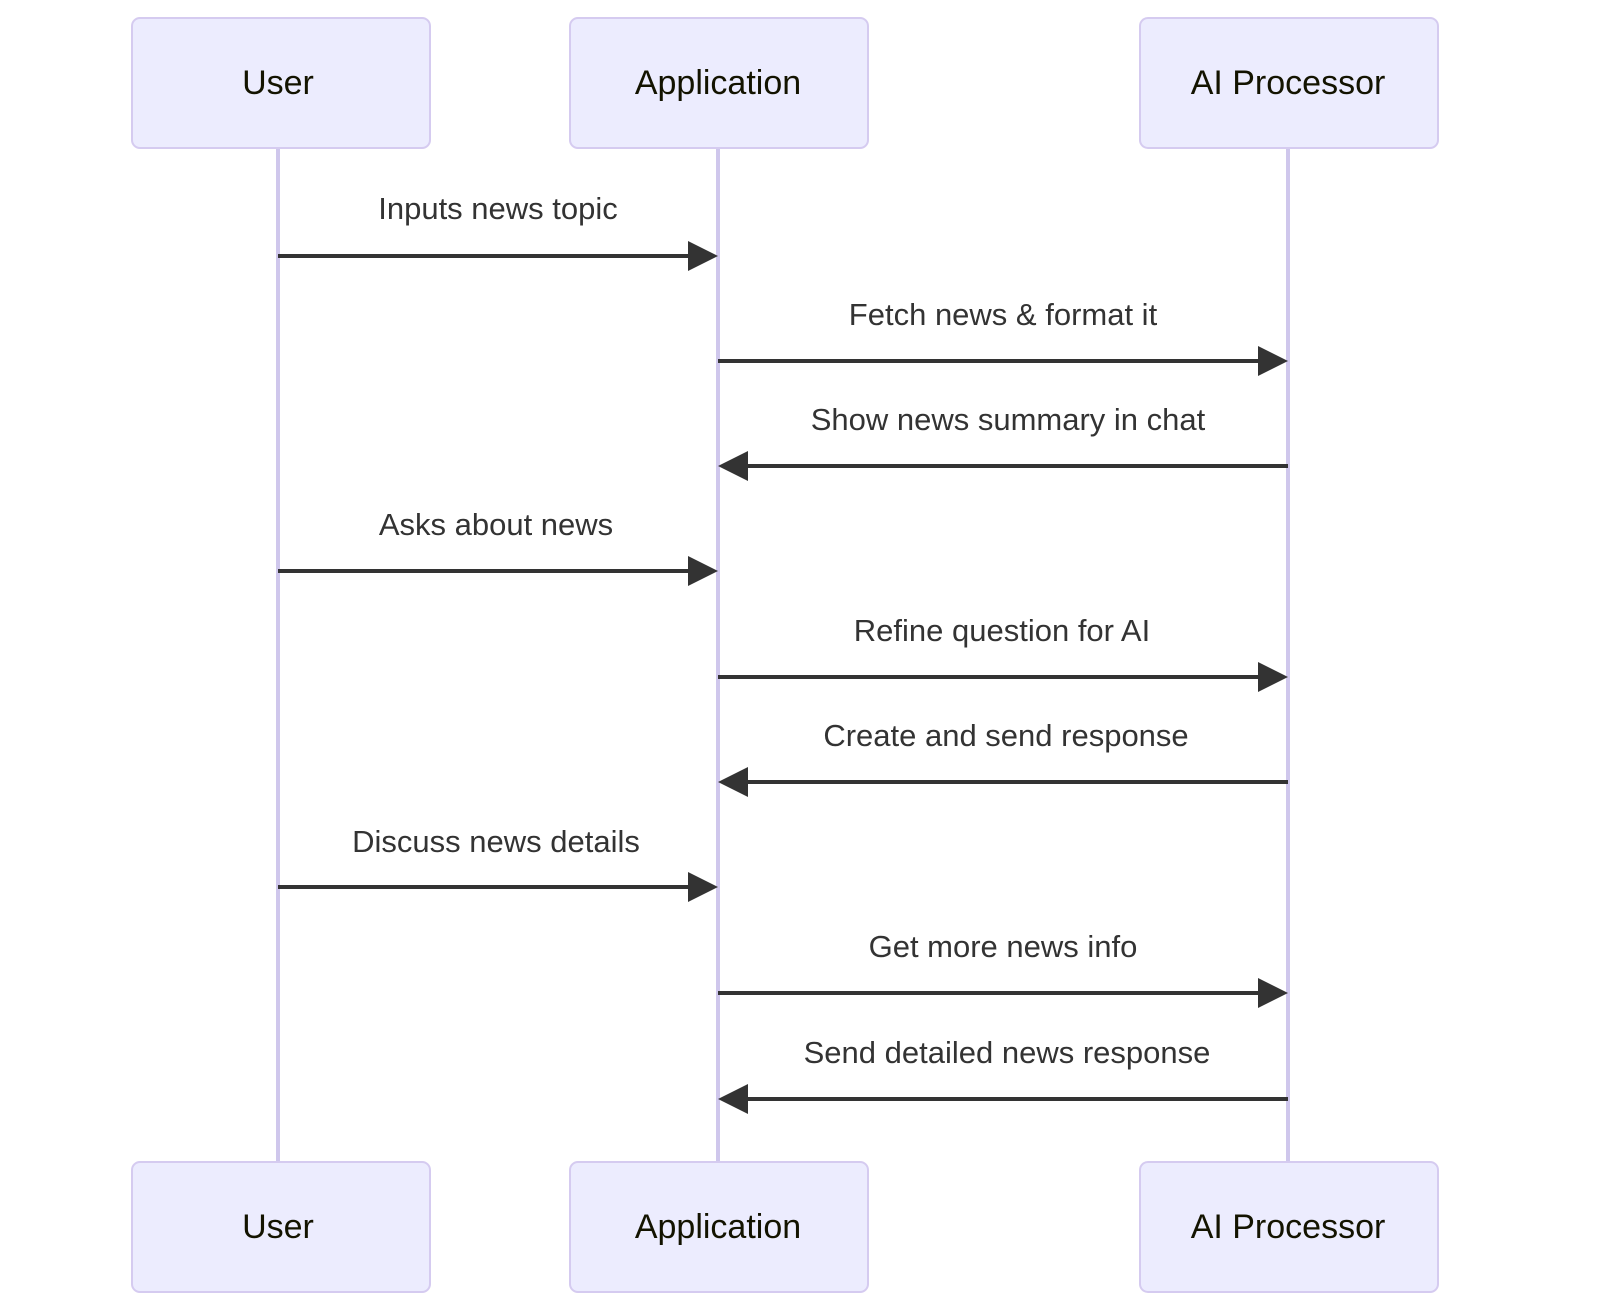 Image resolution: width=1600 pixels, height=1314 pixels. Describe the element at coordinates (1003, 314) in the screenshot. I see `message-label-2: Fetch news & format it` at that location.